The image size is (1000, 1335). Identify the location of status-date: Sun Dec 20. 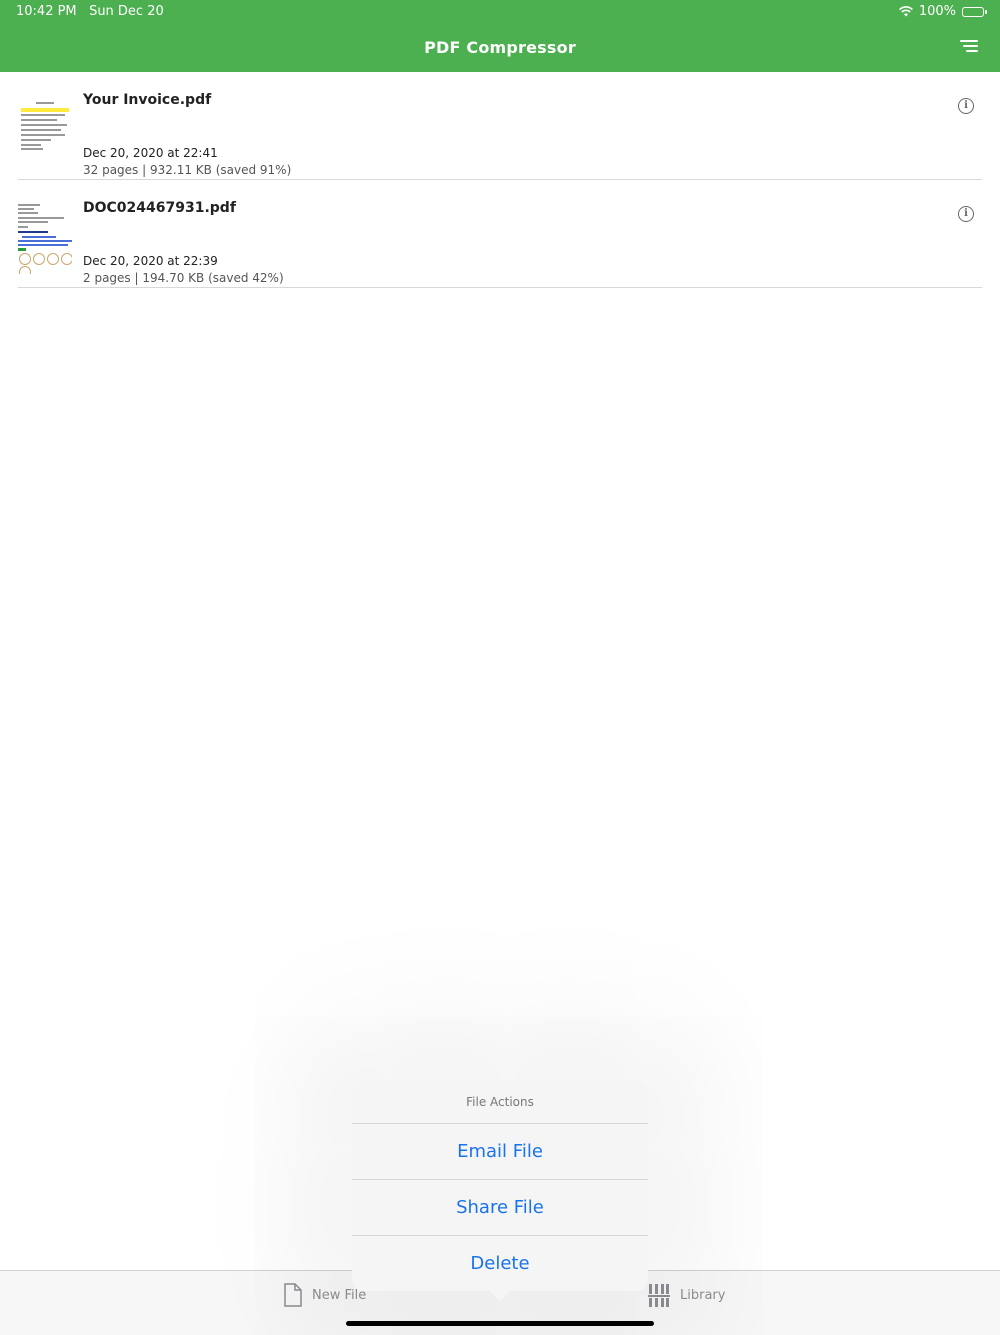
(126, 11).